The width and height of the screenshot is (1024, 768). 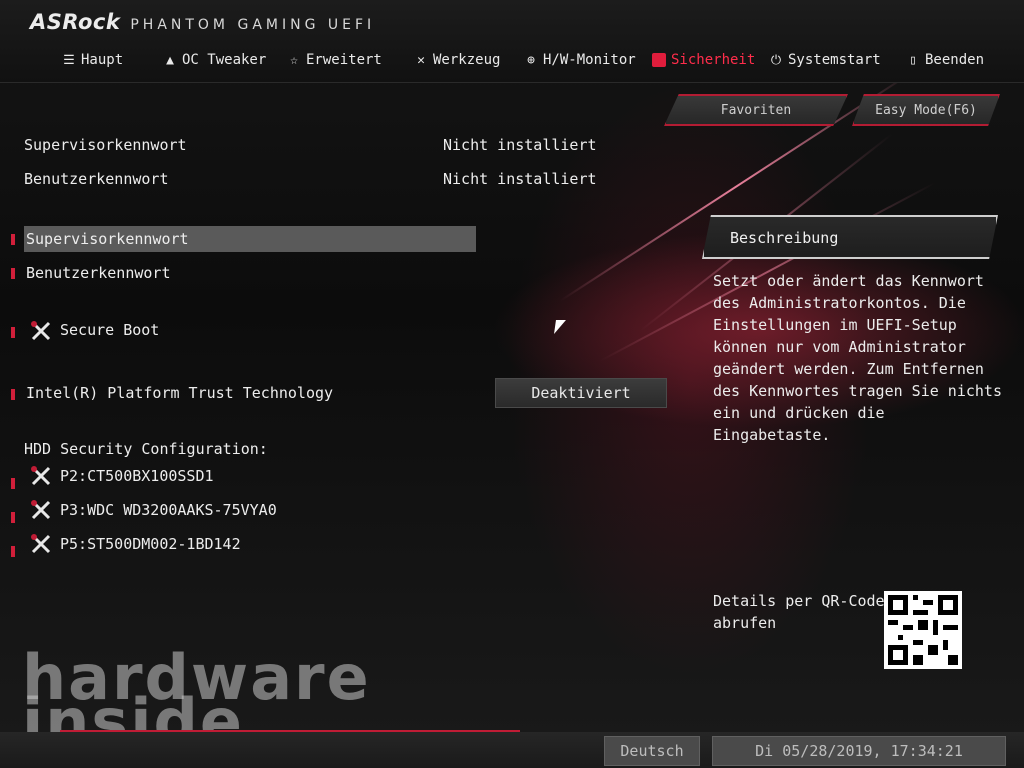 What do you see at coordinates (109, 330) in the screenshot?
I see `secure-boot-option: Secure Boot` at bounding box center [109, 330].